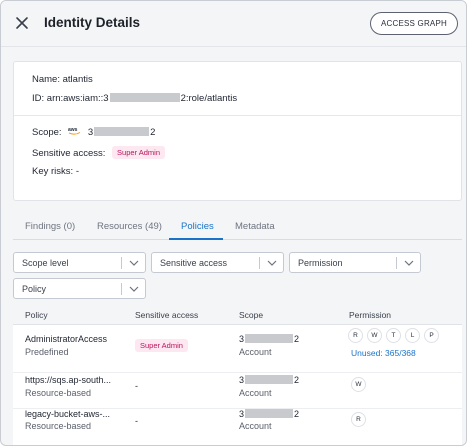 The width and height of the screenshot is (467, 446). What do you see at coordinates (414, 23) in the screenshot?
I see `access-graph-button: ACCESS GRAPH` at bounding box center [414, 23].